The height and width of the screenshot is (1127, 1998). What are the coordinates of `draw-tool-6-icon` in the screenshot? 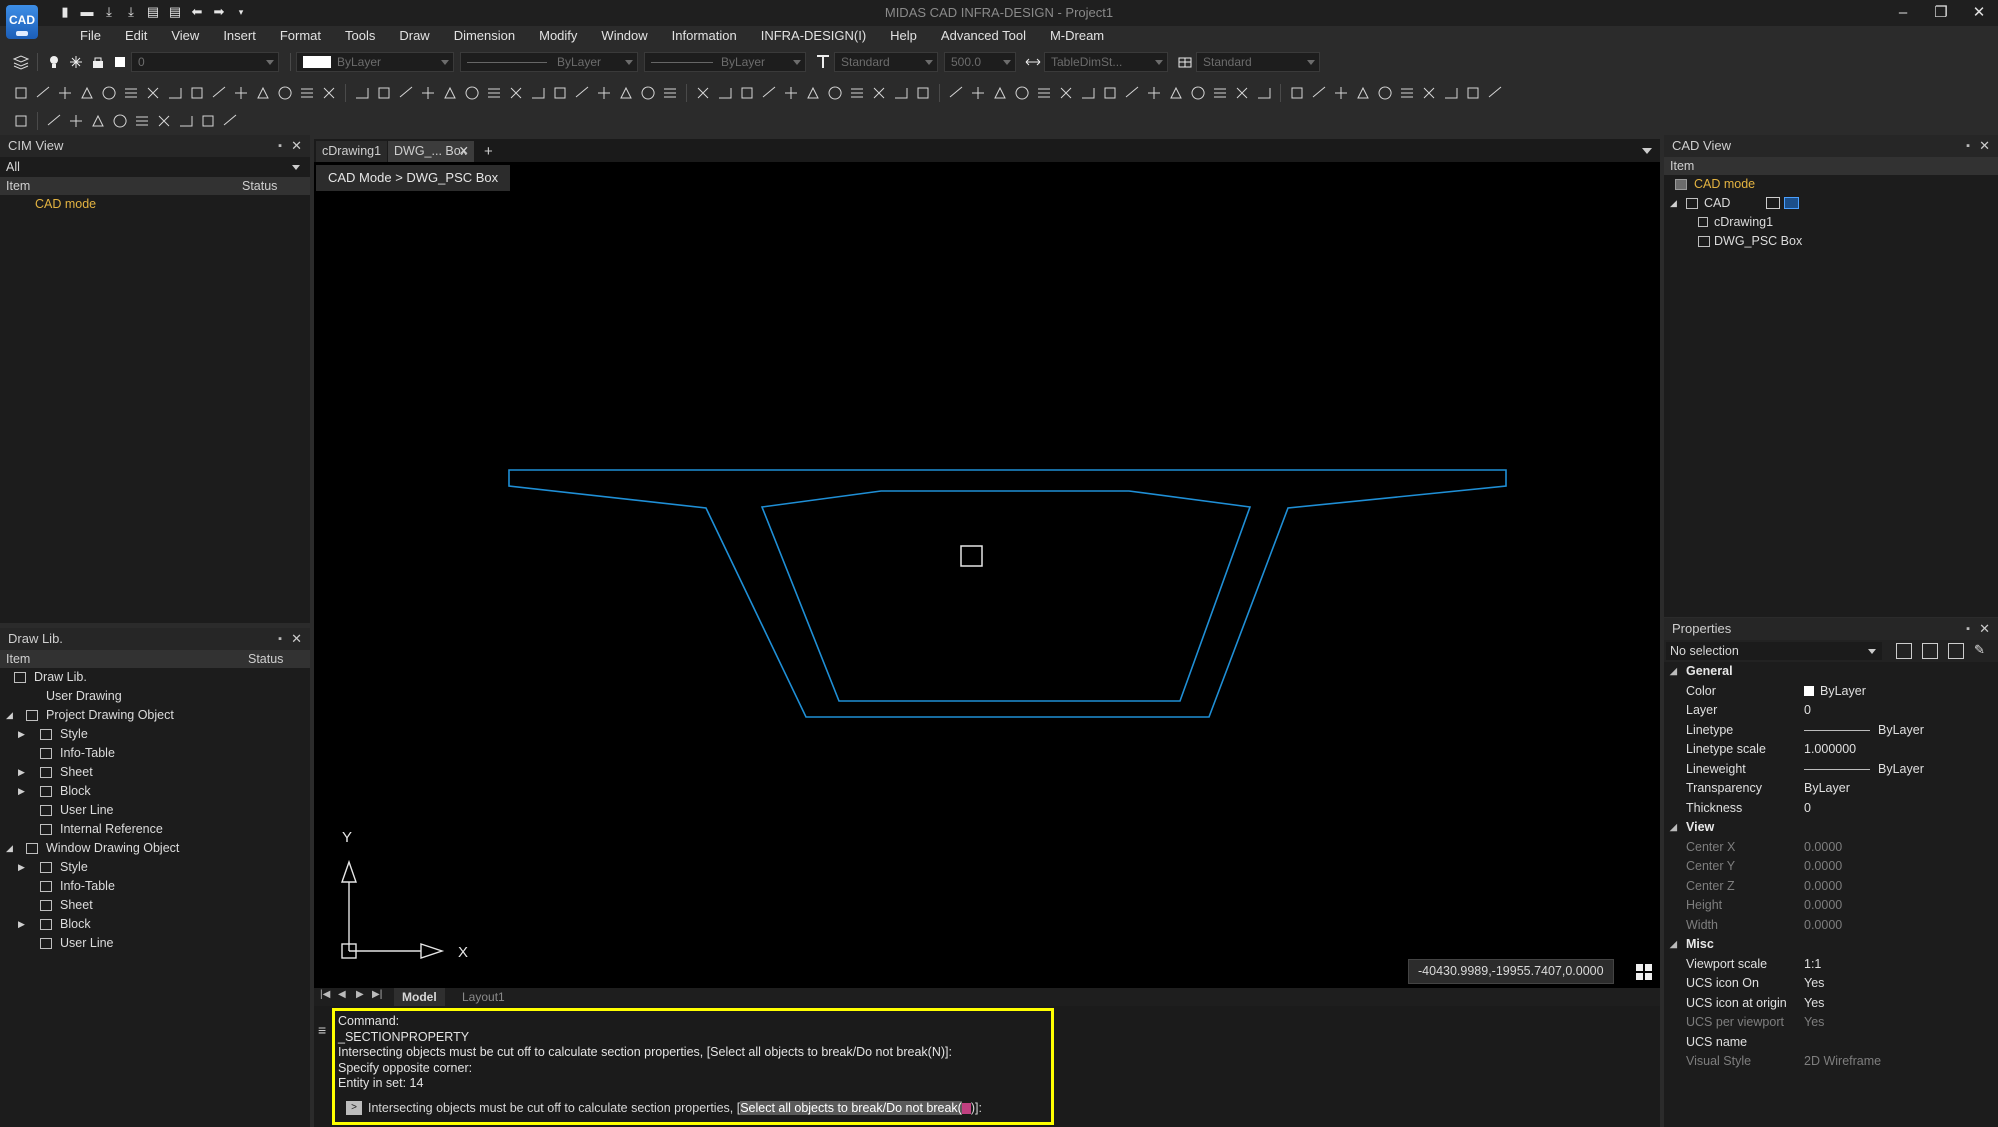 It's located at (131, 93).